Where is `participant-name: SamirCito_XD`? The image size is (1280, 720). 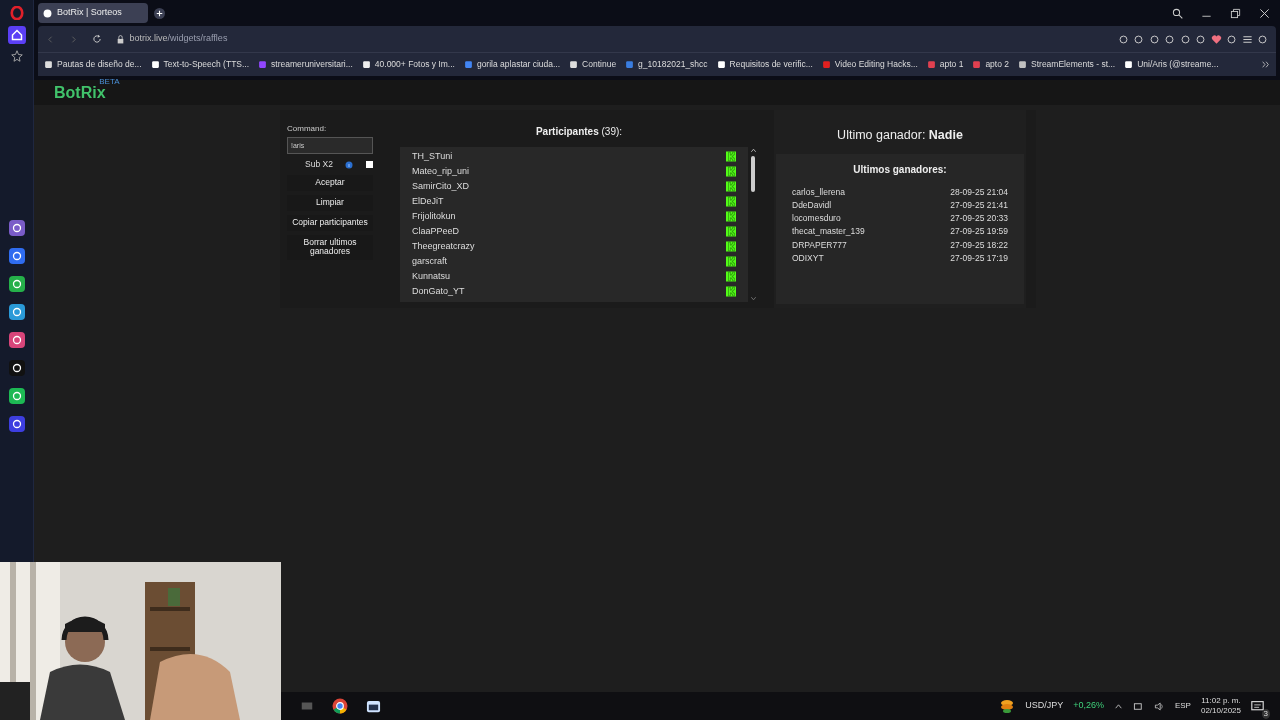 participant-name: SamirCito_XD is located at coordinates (440, 186).